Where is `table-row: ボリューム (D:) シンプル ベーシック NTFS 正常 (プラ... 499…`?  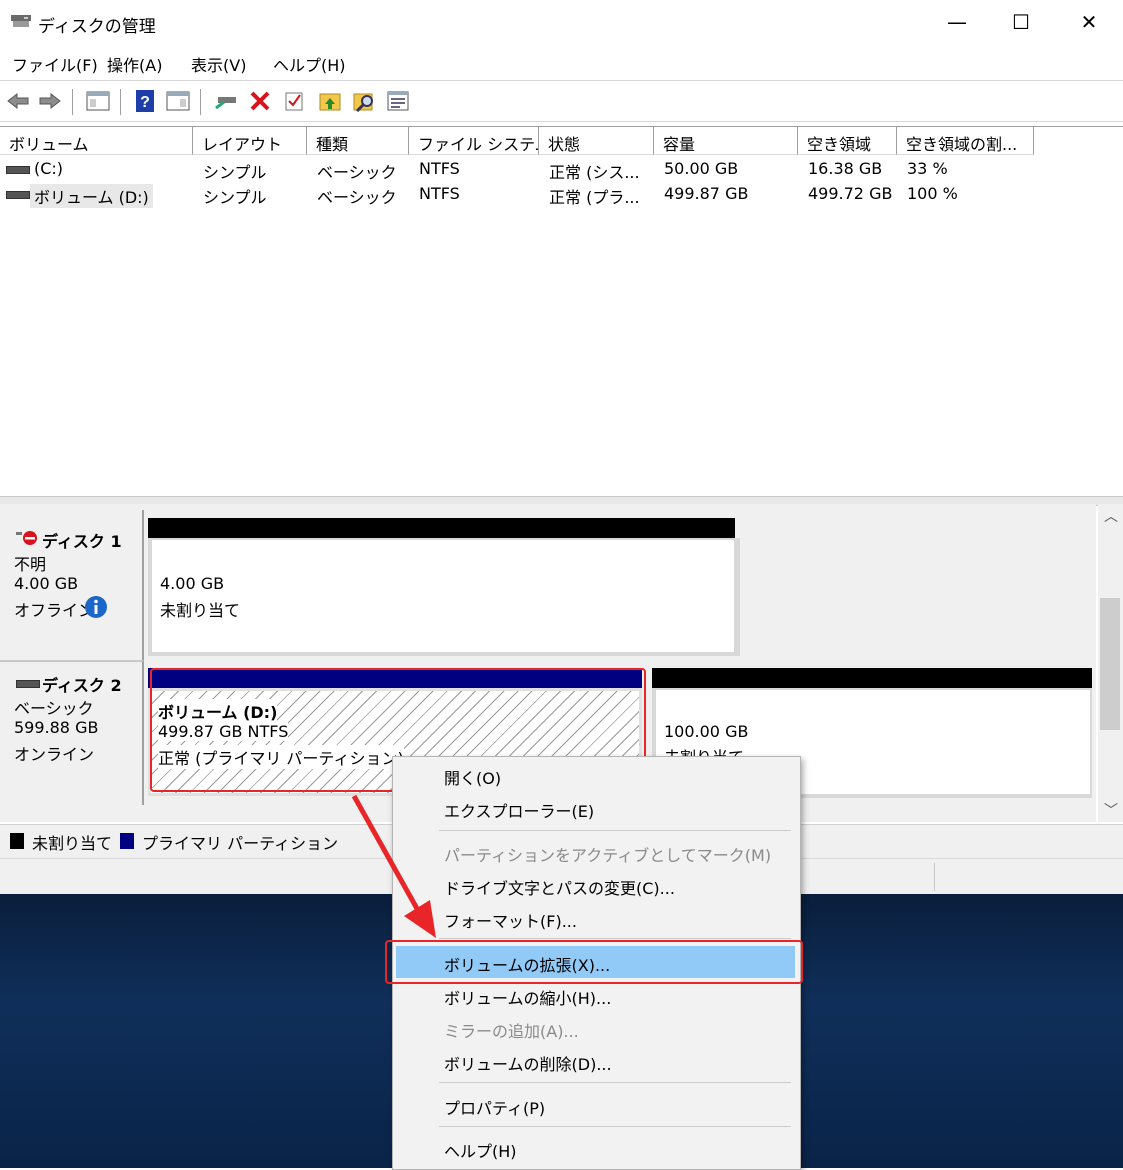 table-row: ボリューム (D:) シンプル ベーシック NTFS 正常 (プラ... 499… is located at coordinates (517, 195).